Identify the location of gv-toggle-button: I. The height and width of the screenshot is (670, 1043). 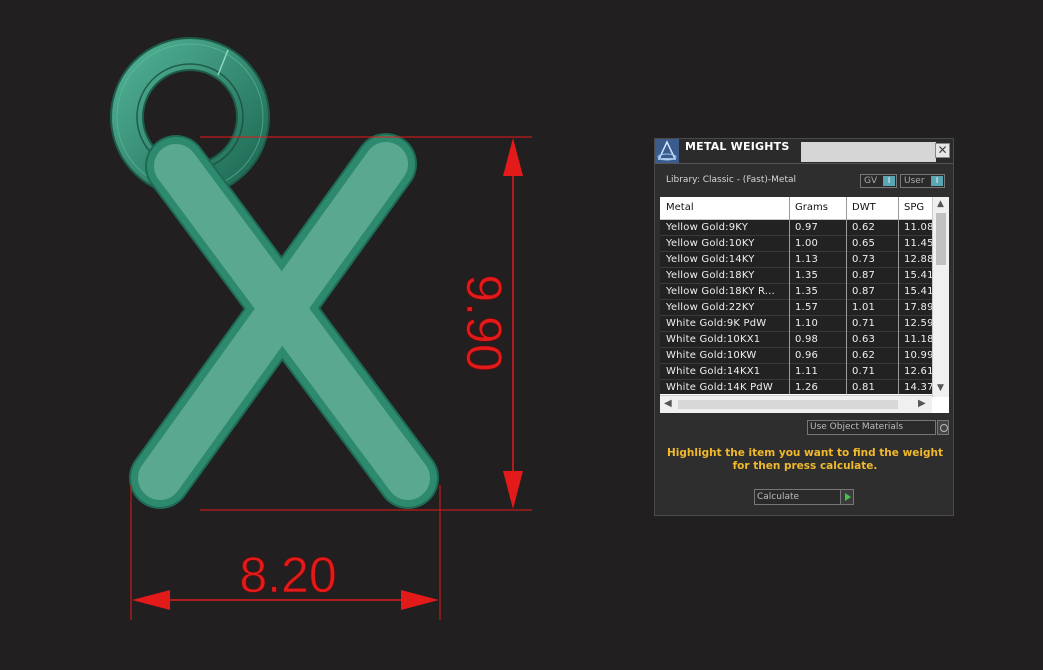
(889, 181).